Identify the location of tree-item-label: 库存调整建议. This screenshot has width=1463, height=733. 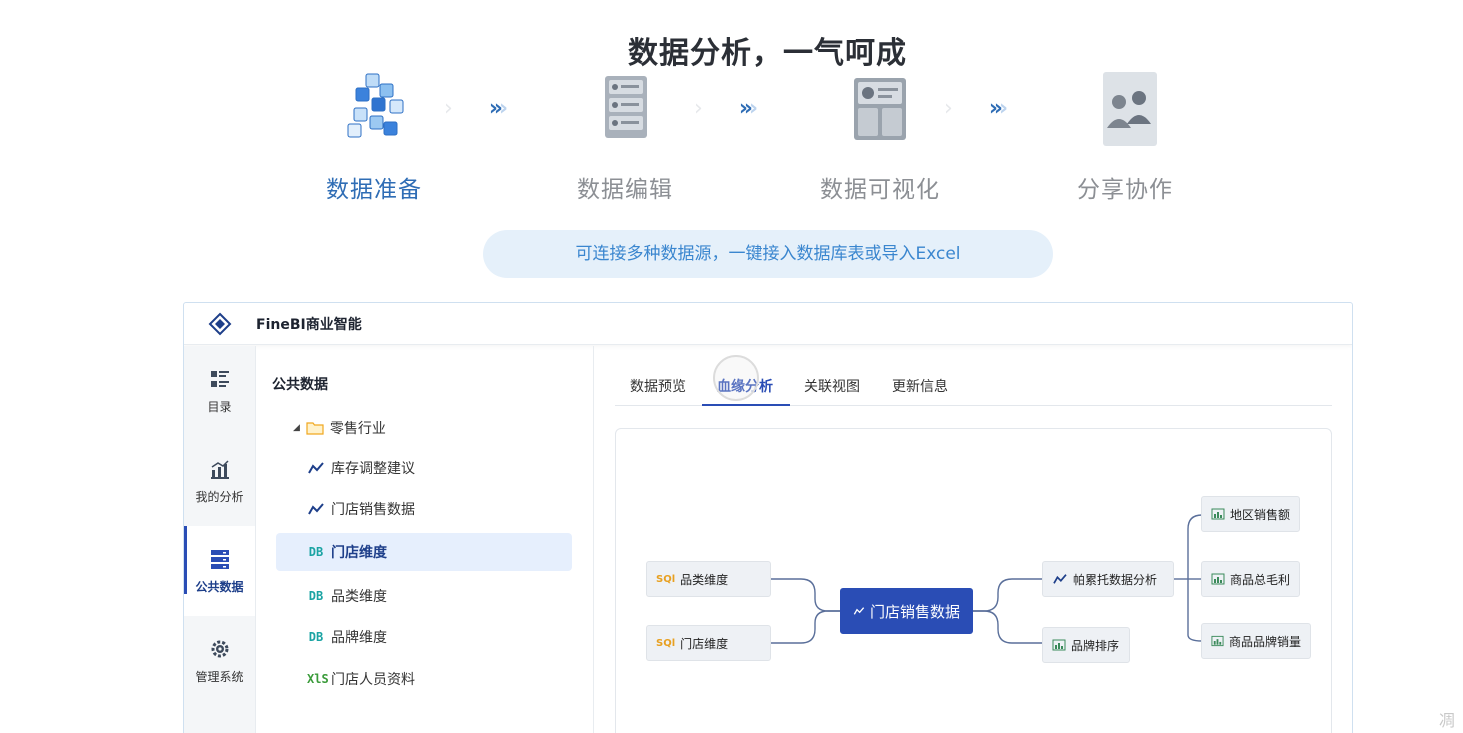
(373, 469).